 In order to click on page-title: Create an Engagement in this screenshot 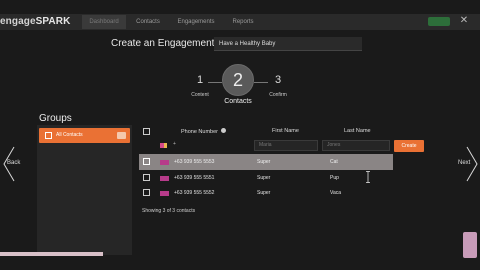, I will do `click(163, 43)`.